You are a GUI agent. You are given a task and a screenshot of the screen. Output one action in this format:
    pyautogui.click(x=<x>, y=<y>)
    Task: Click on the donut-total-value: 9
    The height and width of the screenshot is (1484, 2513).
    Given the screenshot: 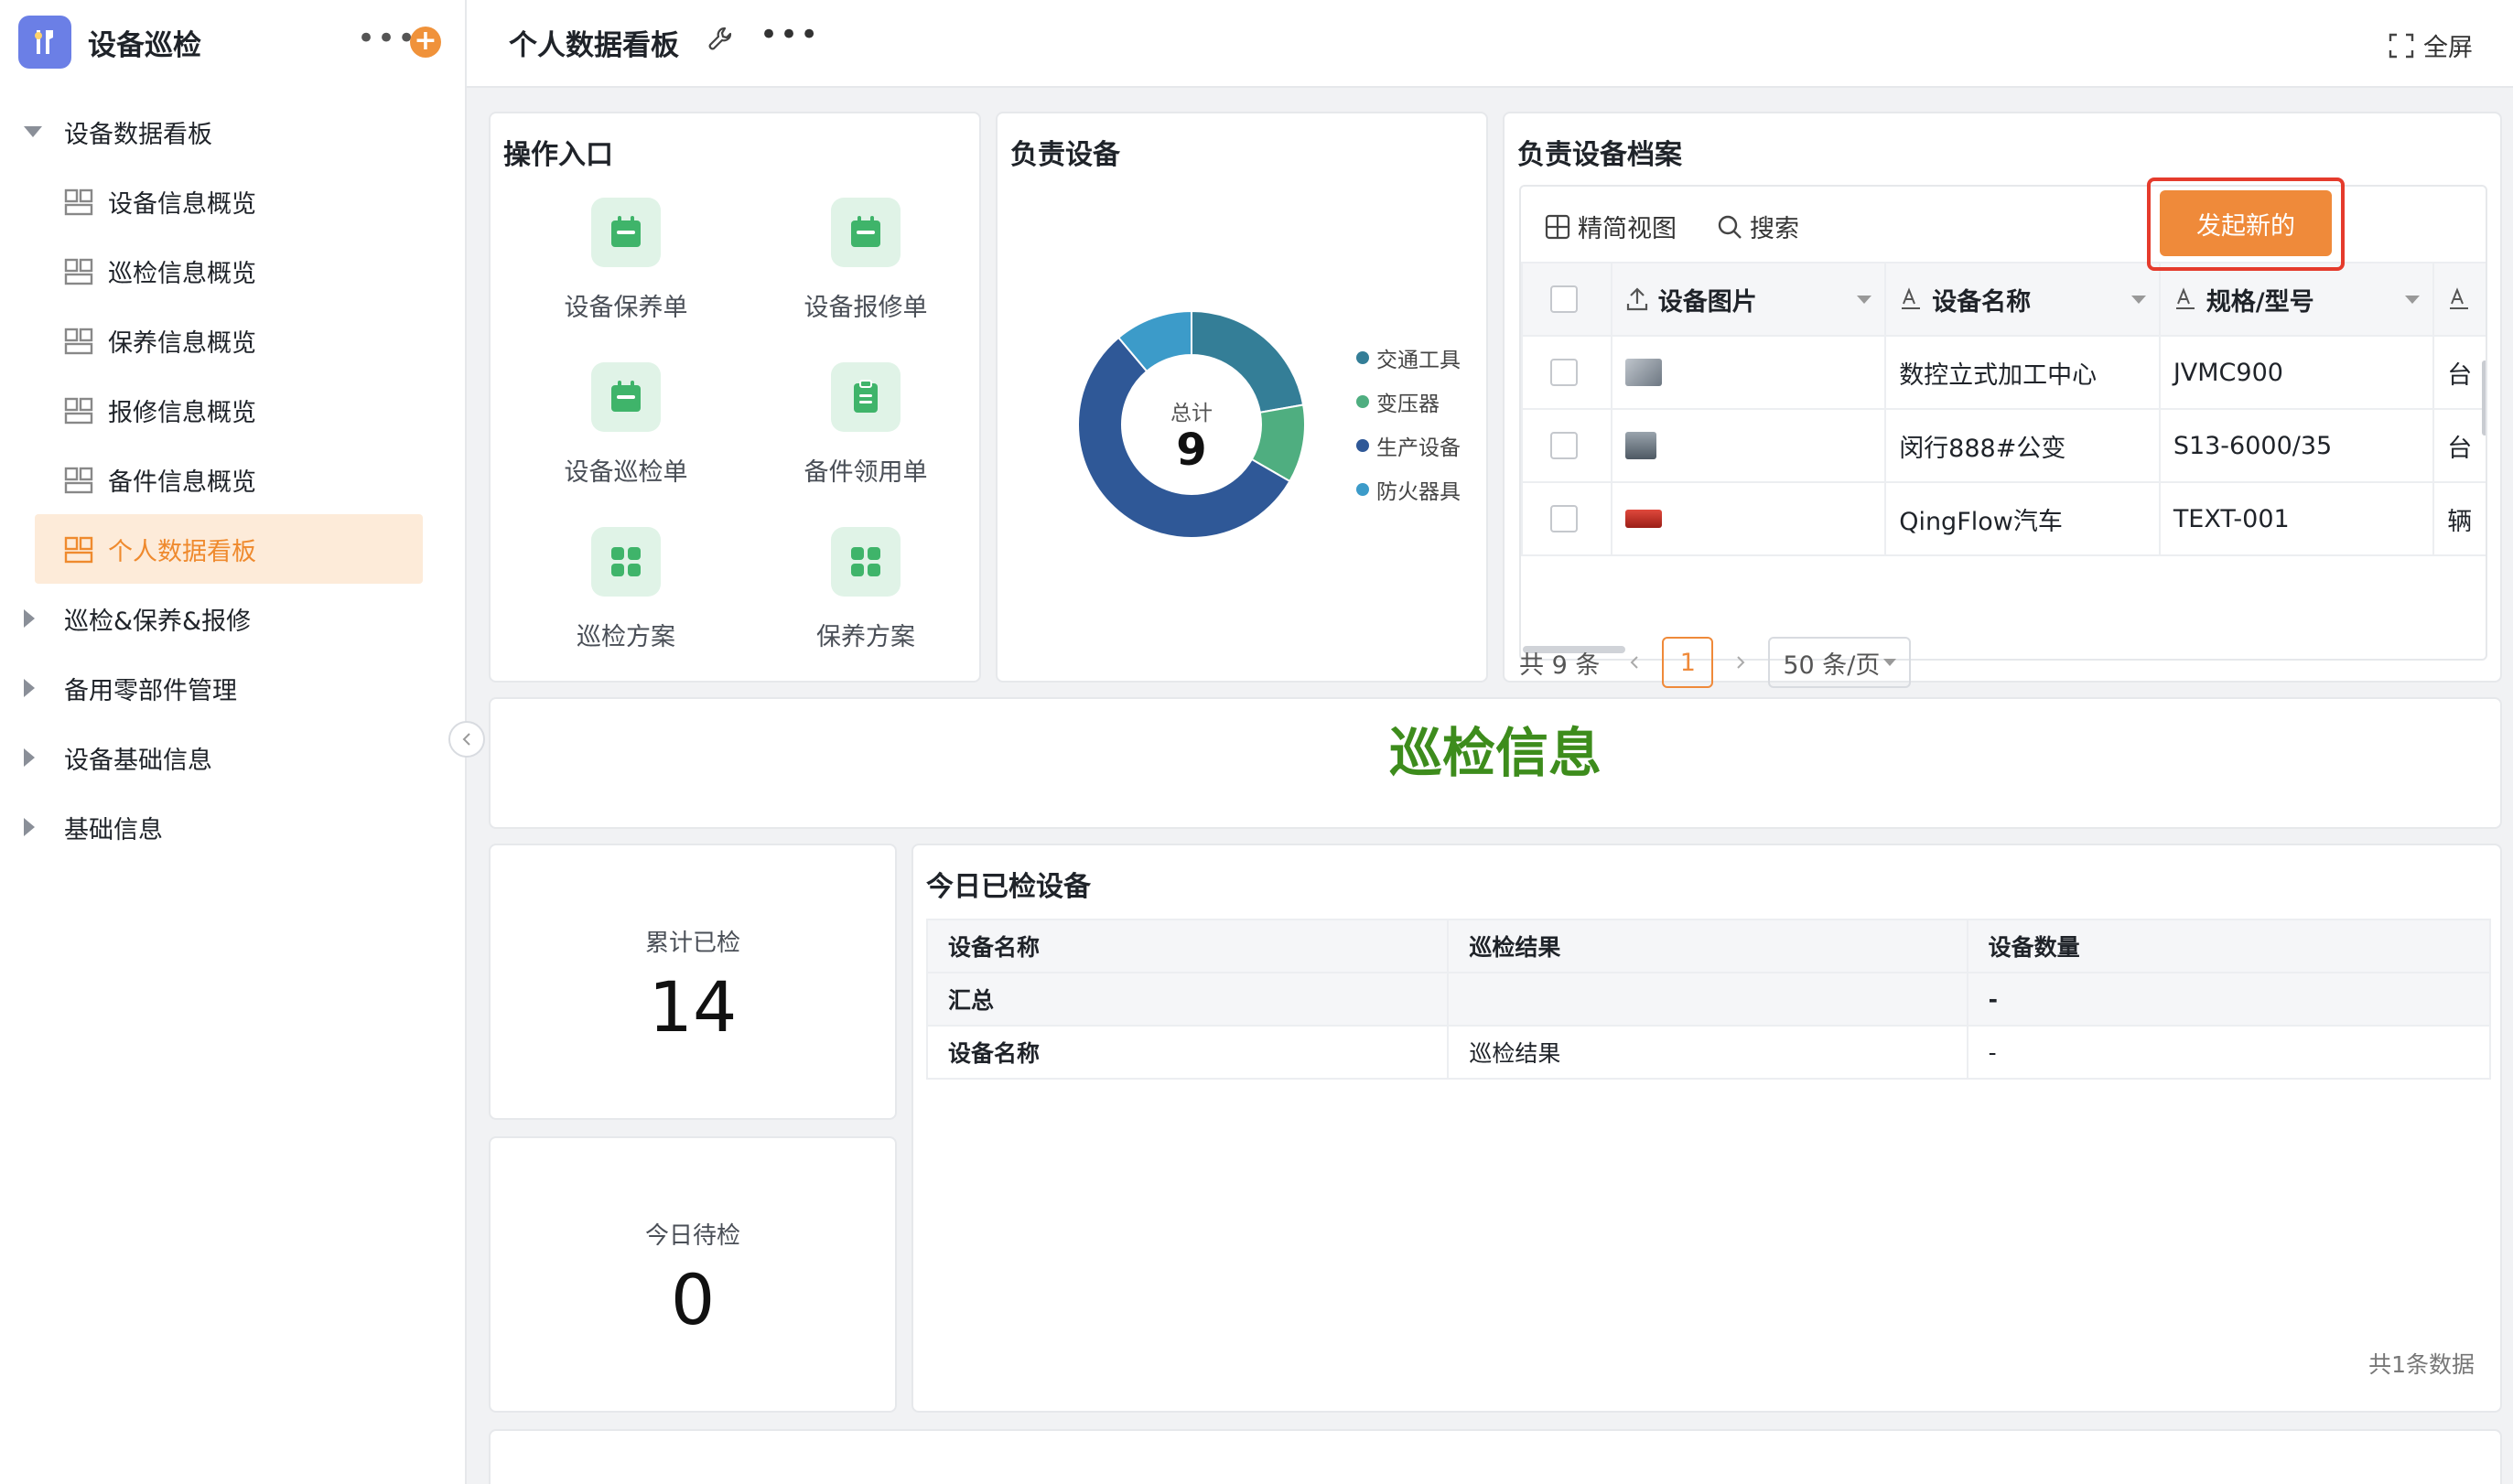 What is the action you would take?
    pyautogui.click(x=1192, y=450)
    